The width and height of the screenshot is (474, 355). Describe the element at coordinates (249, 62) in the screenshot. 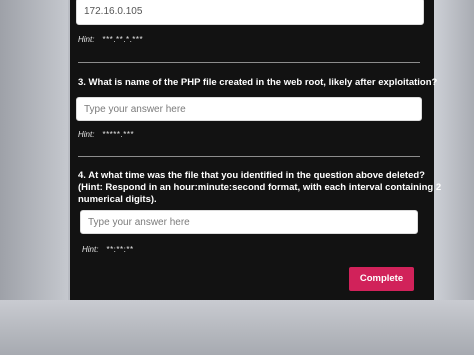

I see `divider-q2-q3` at that location.